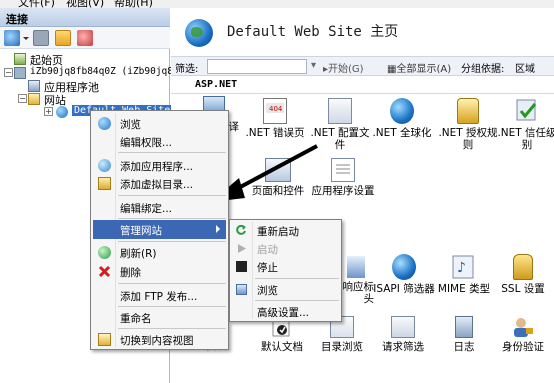  What do you see at coordinates (523, 327) in the screenshot?
I see `authentication-icon` at bounding box center [523, 327].